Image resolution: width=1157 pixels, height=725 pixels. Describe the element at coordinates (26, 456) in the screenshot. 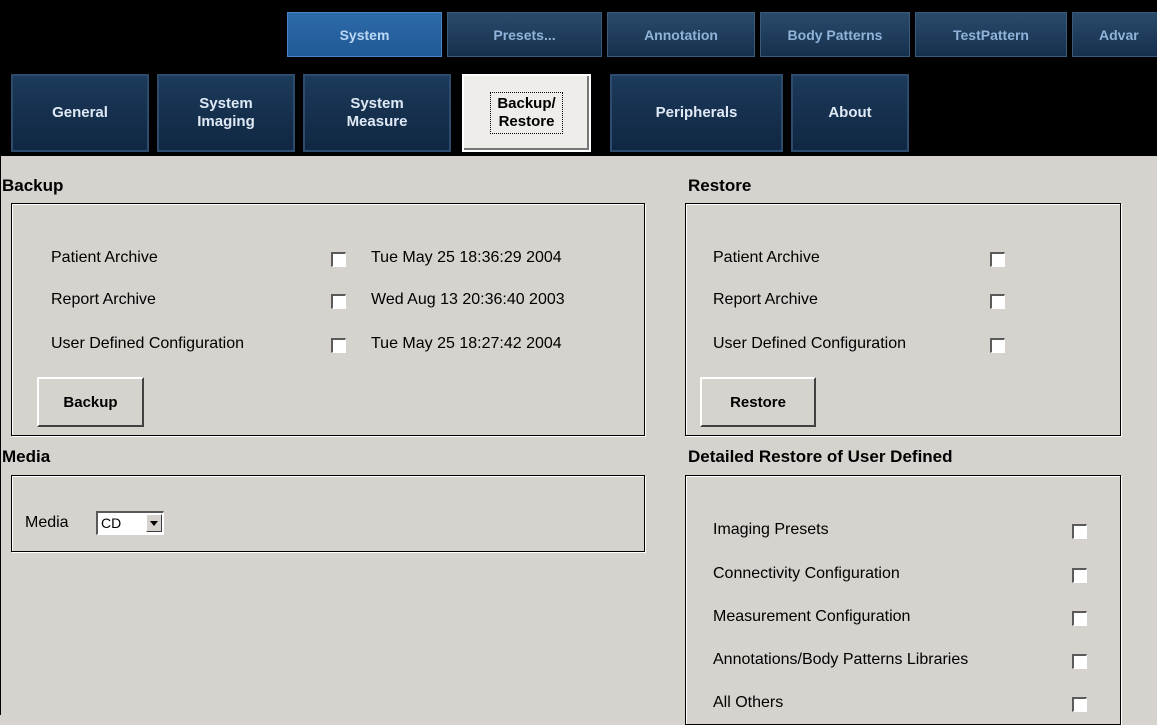

I see `media-section-title: Media` at that location.